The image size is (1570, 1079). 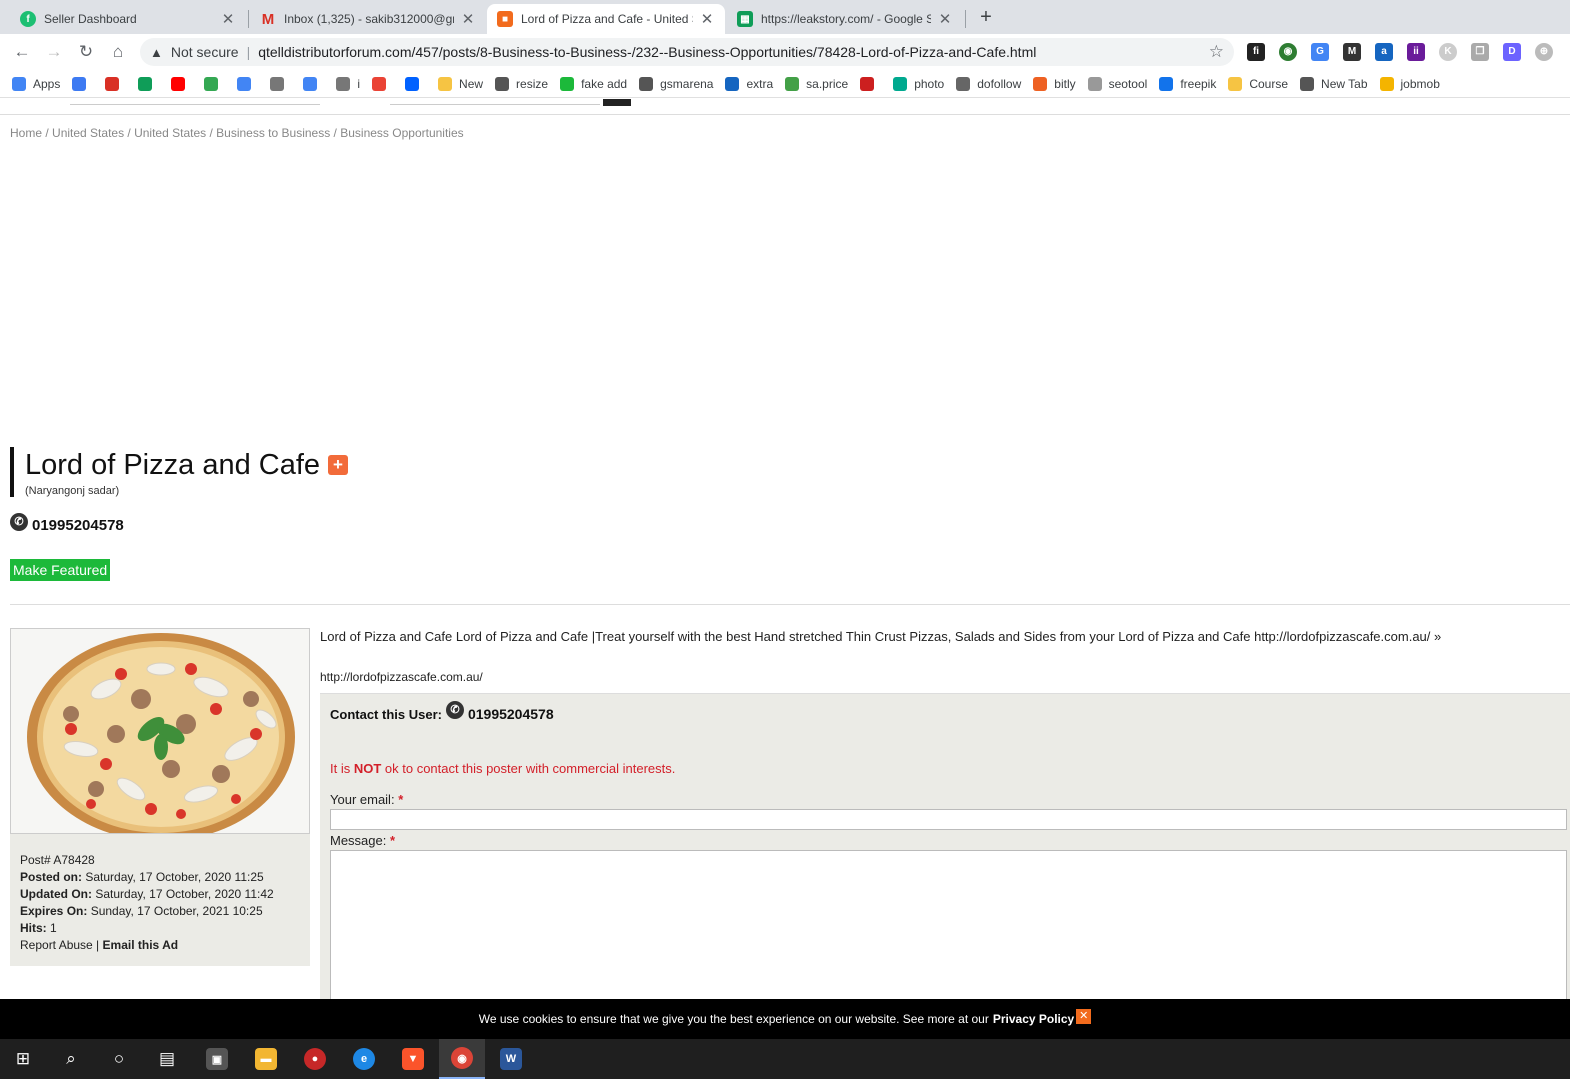 I want to click on breadcrumb-business-to-business: Business to Business, so click(x=273, y=133).